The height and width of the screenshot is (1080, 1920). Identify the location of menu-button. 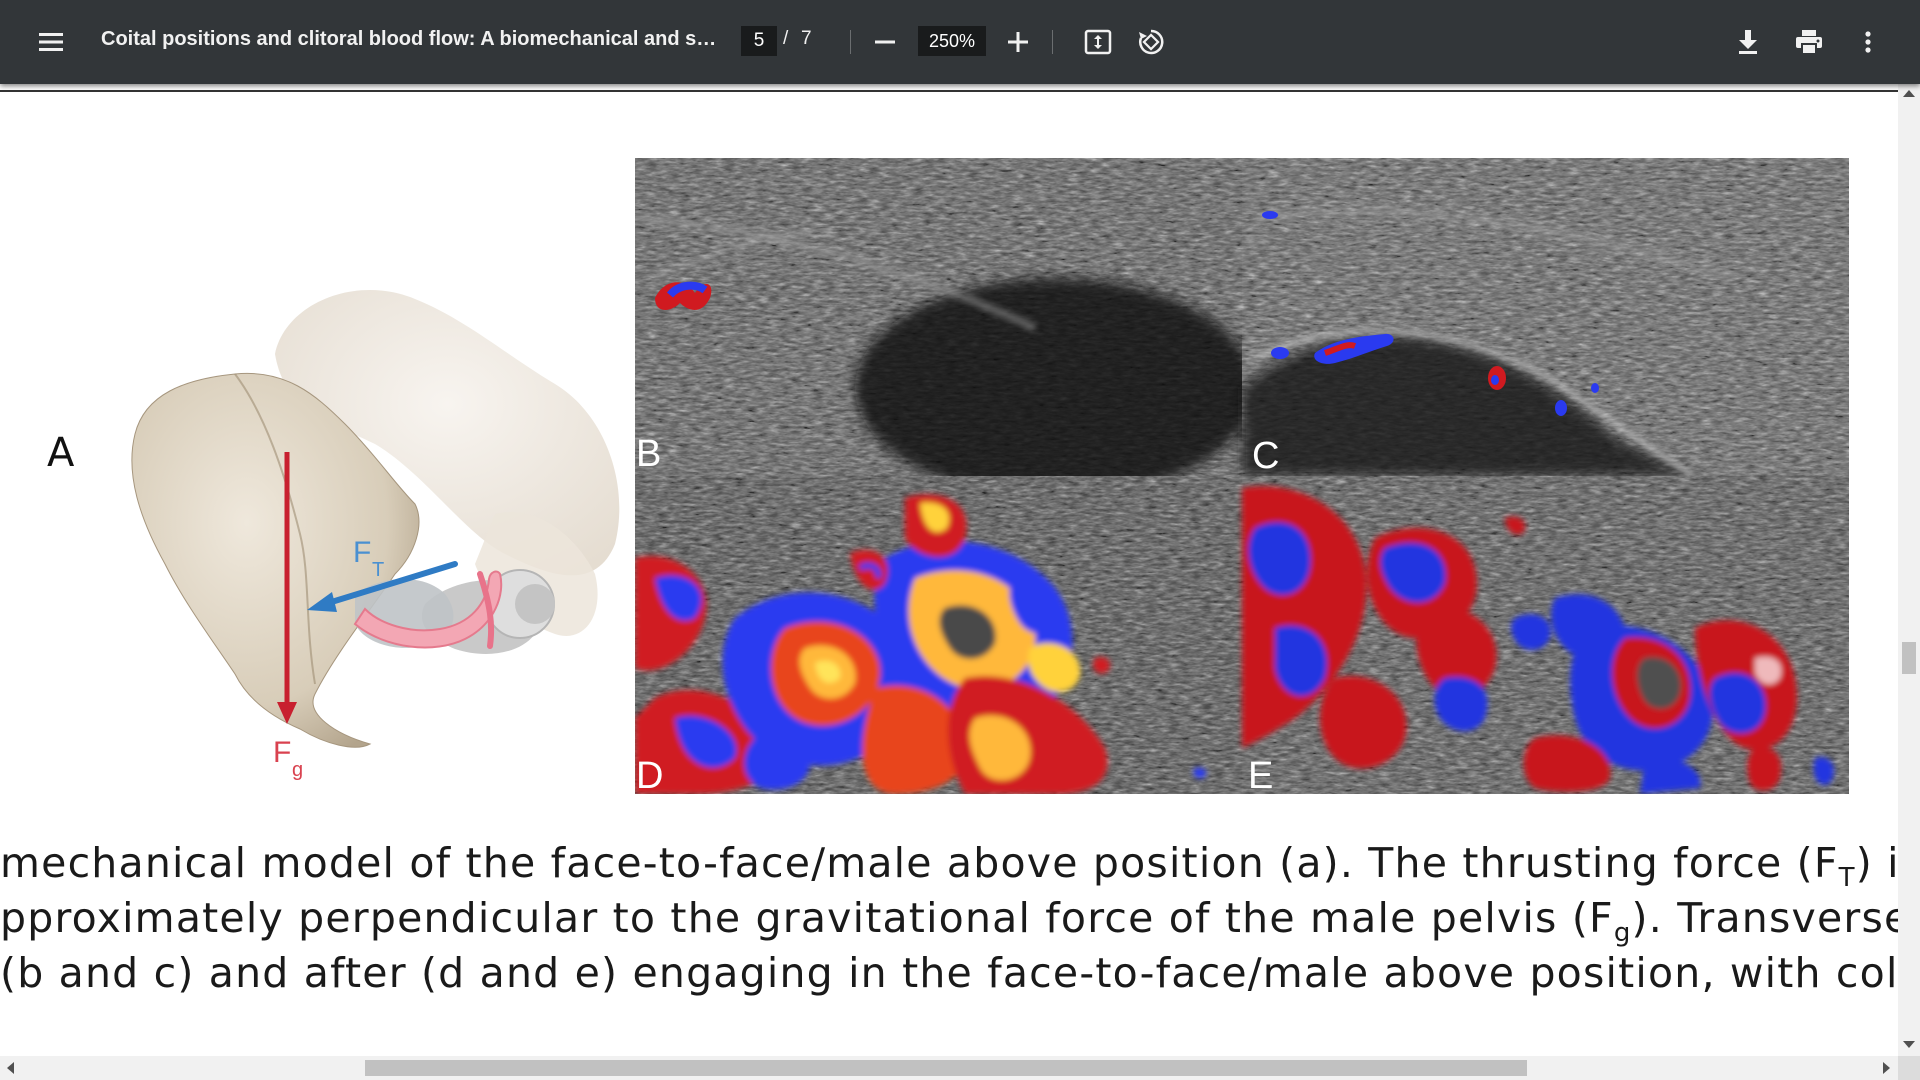
(51, 42).